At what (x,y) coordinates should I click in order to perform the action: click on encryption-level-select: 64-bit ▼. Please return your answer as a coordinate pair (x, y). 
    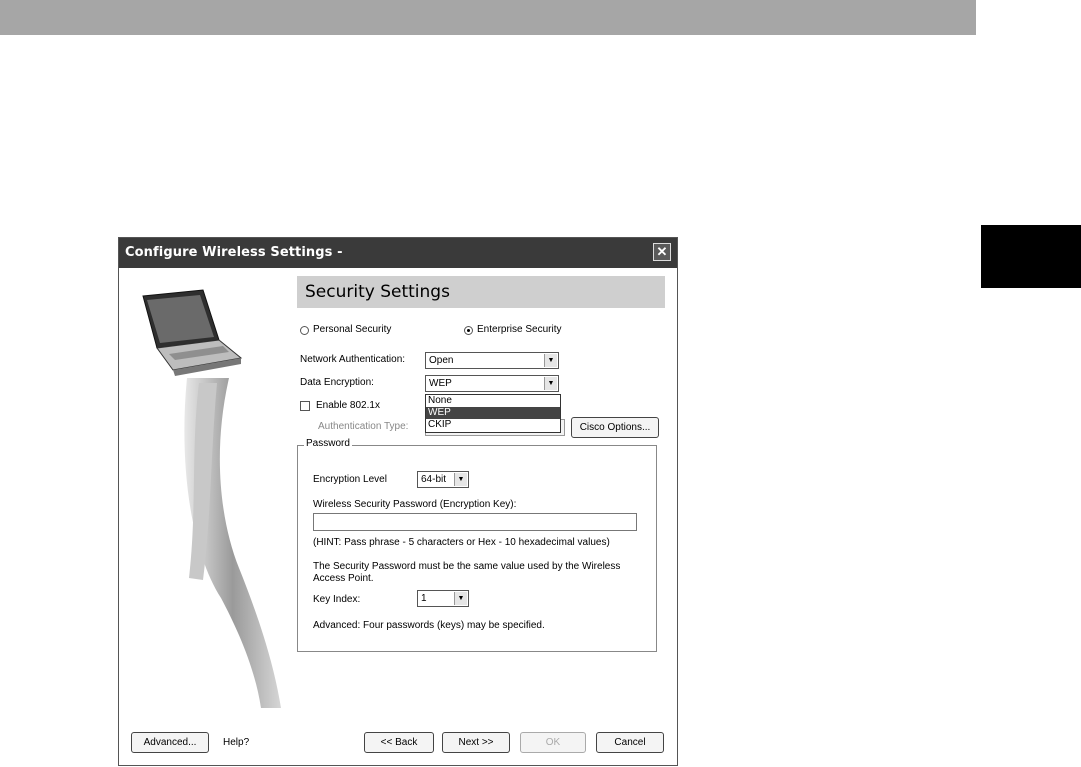
    Looking at the image, I should click on (443, 479).